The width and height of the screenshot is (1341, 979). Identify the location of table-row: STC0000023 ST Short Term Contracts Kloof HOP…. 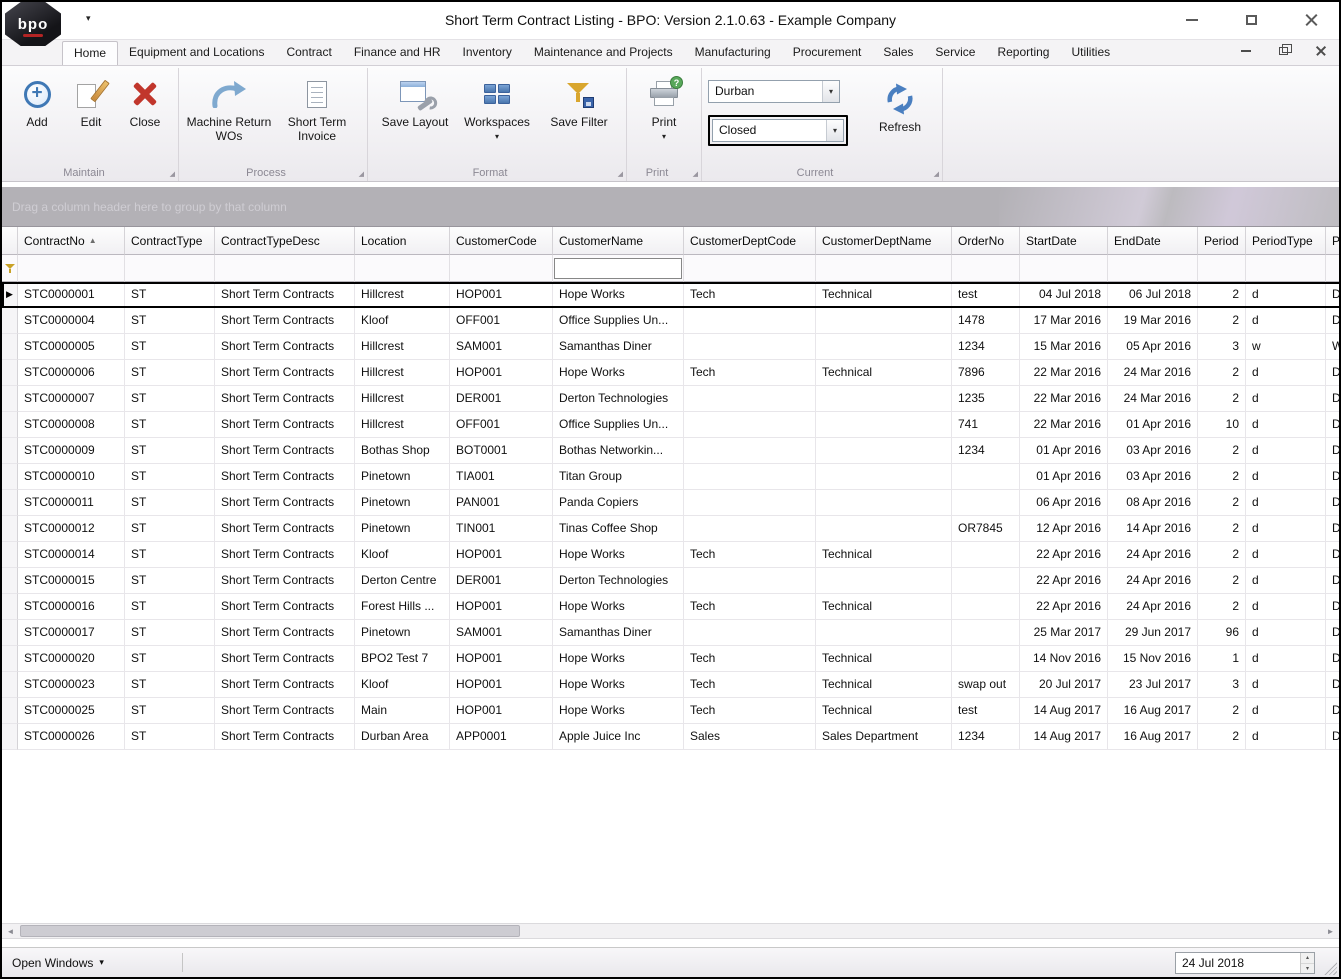
(670, 685).